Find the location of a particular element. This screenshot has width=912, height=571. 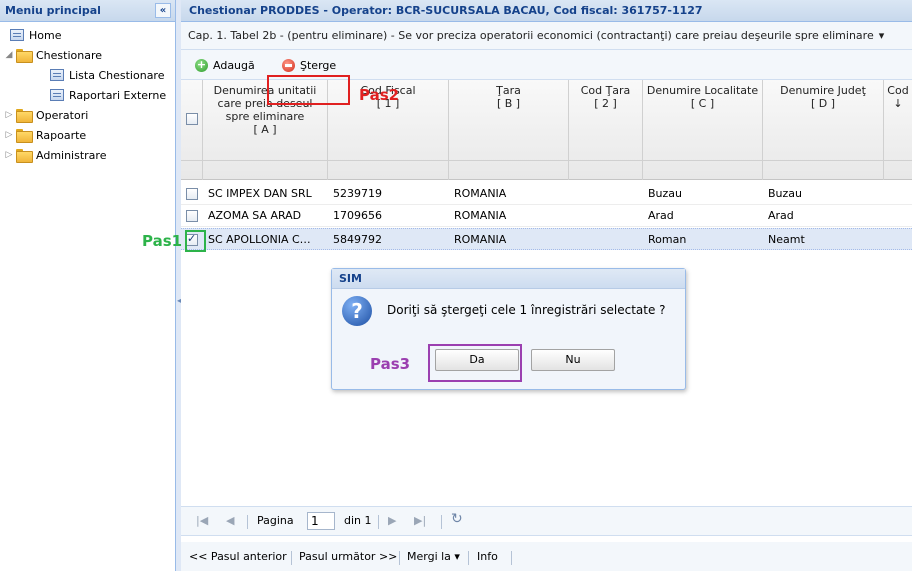

sidebar-item-label: Chestionare is located at coordinates (69, 55).